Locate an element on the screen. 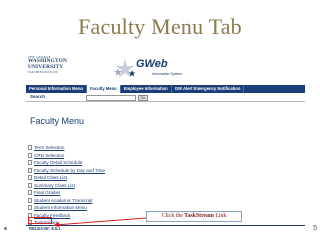 This screenshot has width=320, height=240. menu-link: Faculty Detail Schedule is located at coordinates (58, 162).